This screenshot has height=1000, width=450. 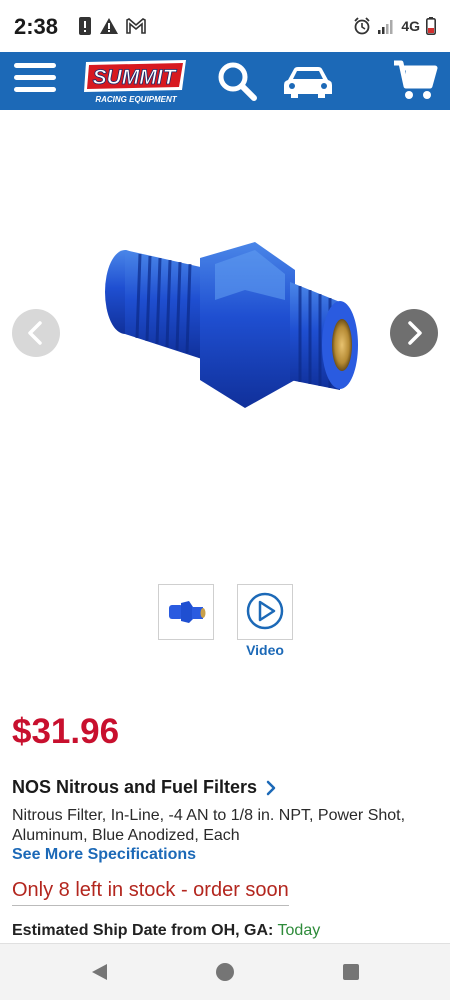 What do you see at coordinates (431, 26) in the screenshot?
I see `battery-icon` at bounding box center [431, 26].